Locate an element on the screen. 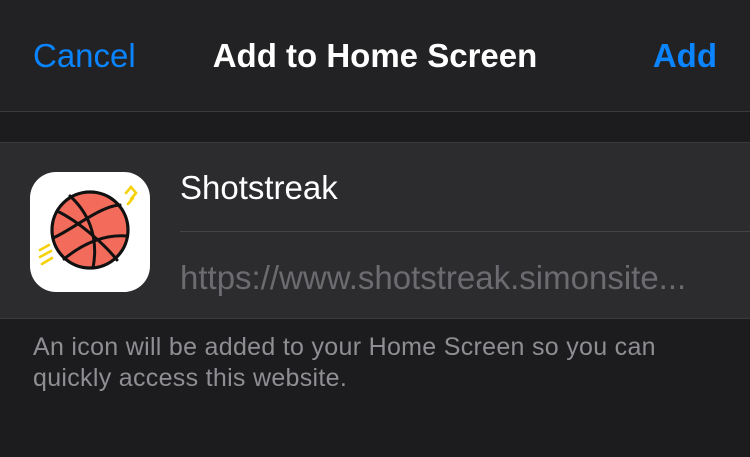 The height and width of the screenshot is (457, 750). cancel-button: Cancel is located at coordinates (84, 56).